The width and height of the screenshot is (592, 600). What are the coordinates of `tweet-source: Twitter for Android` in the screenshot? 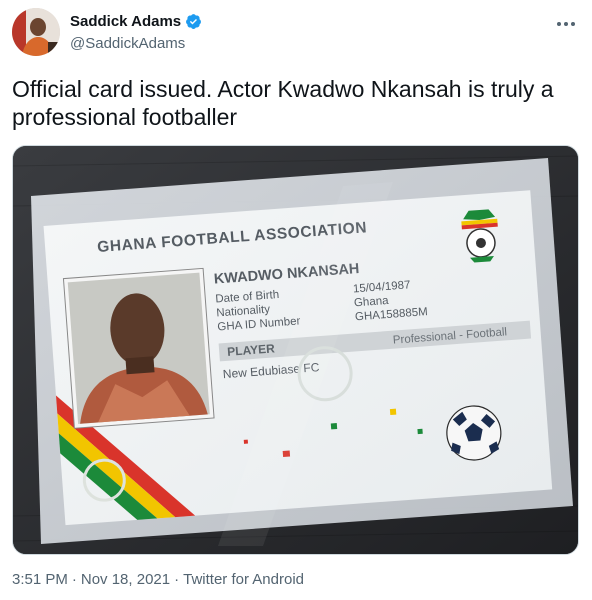 It's located at (243, 579).